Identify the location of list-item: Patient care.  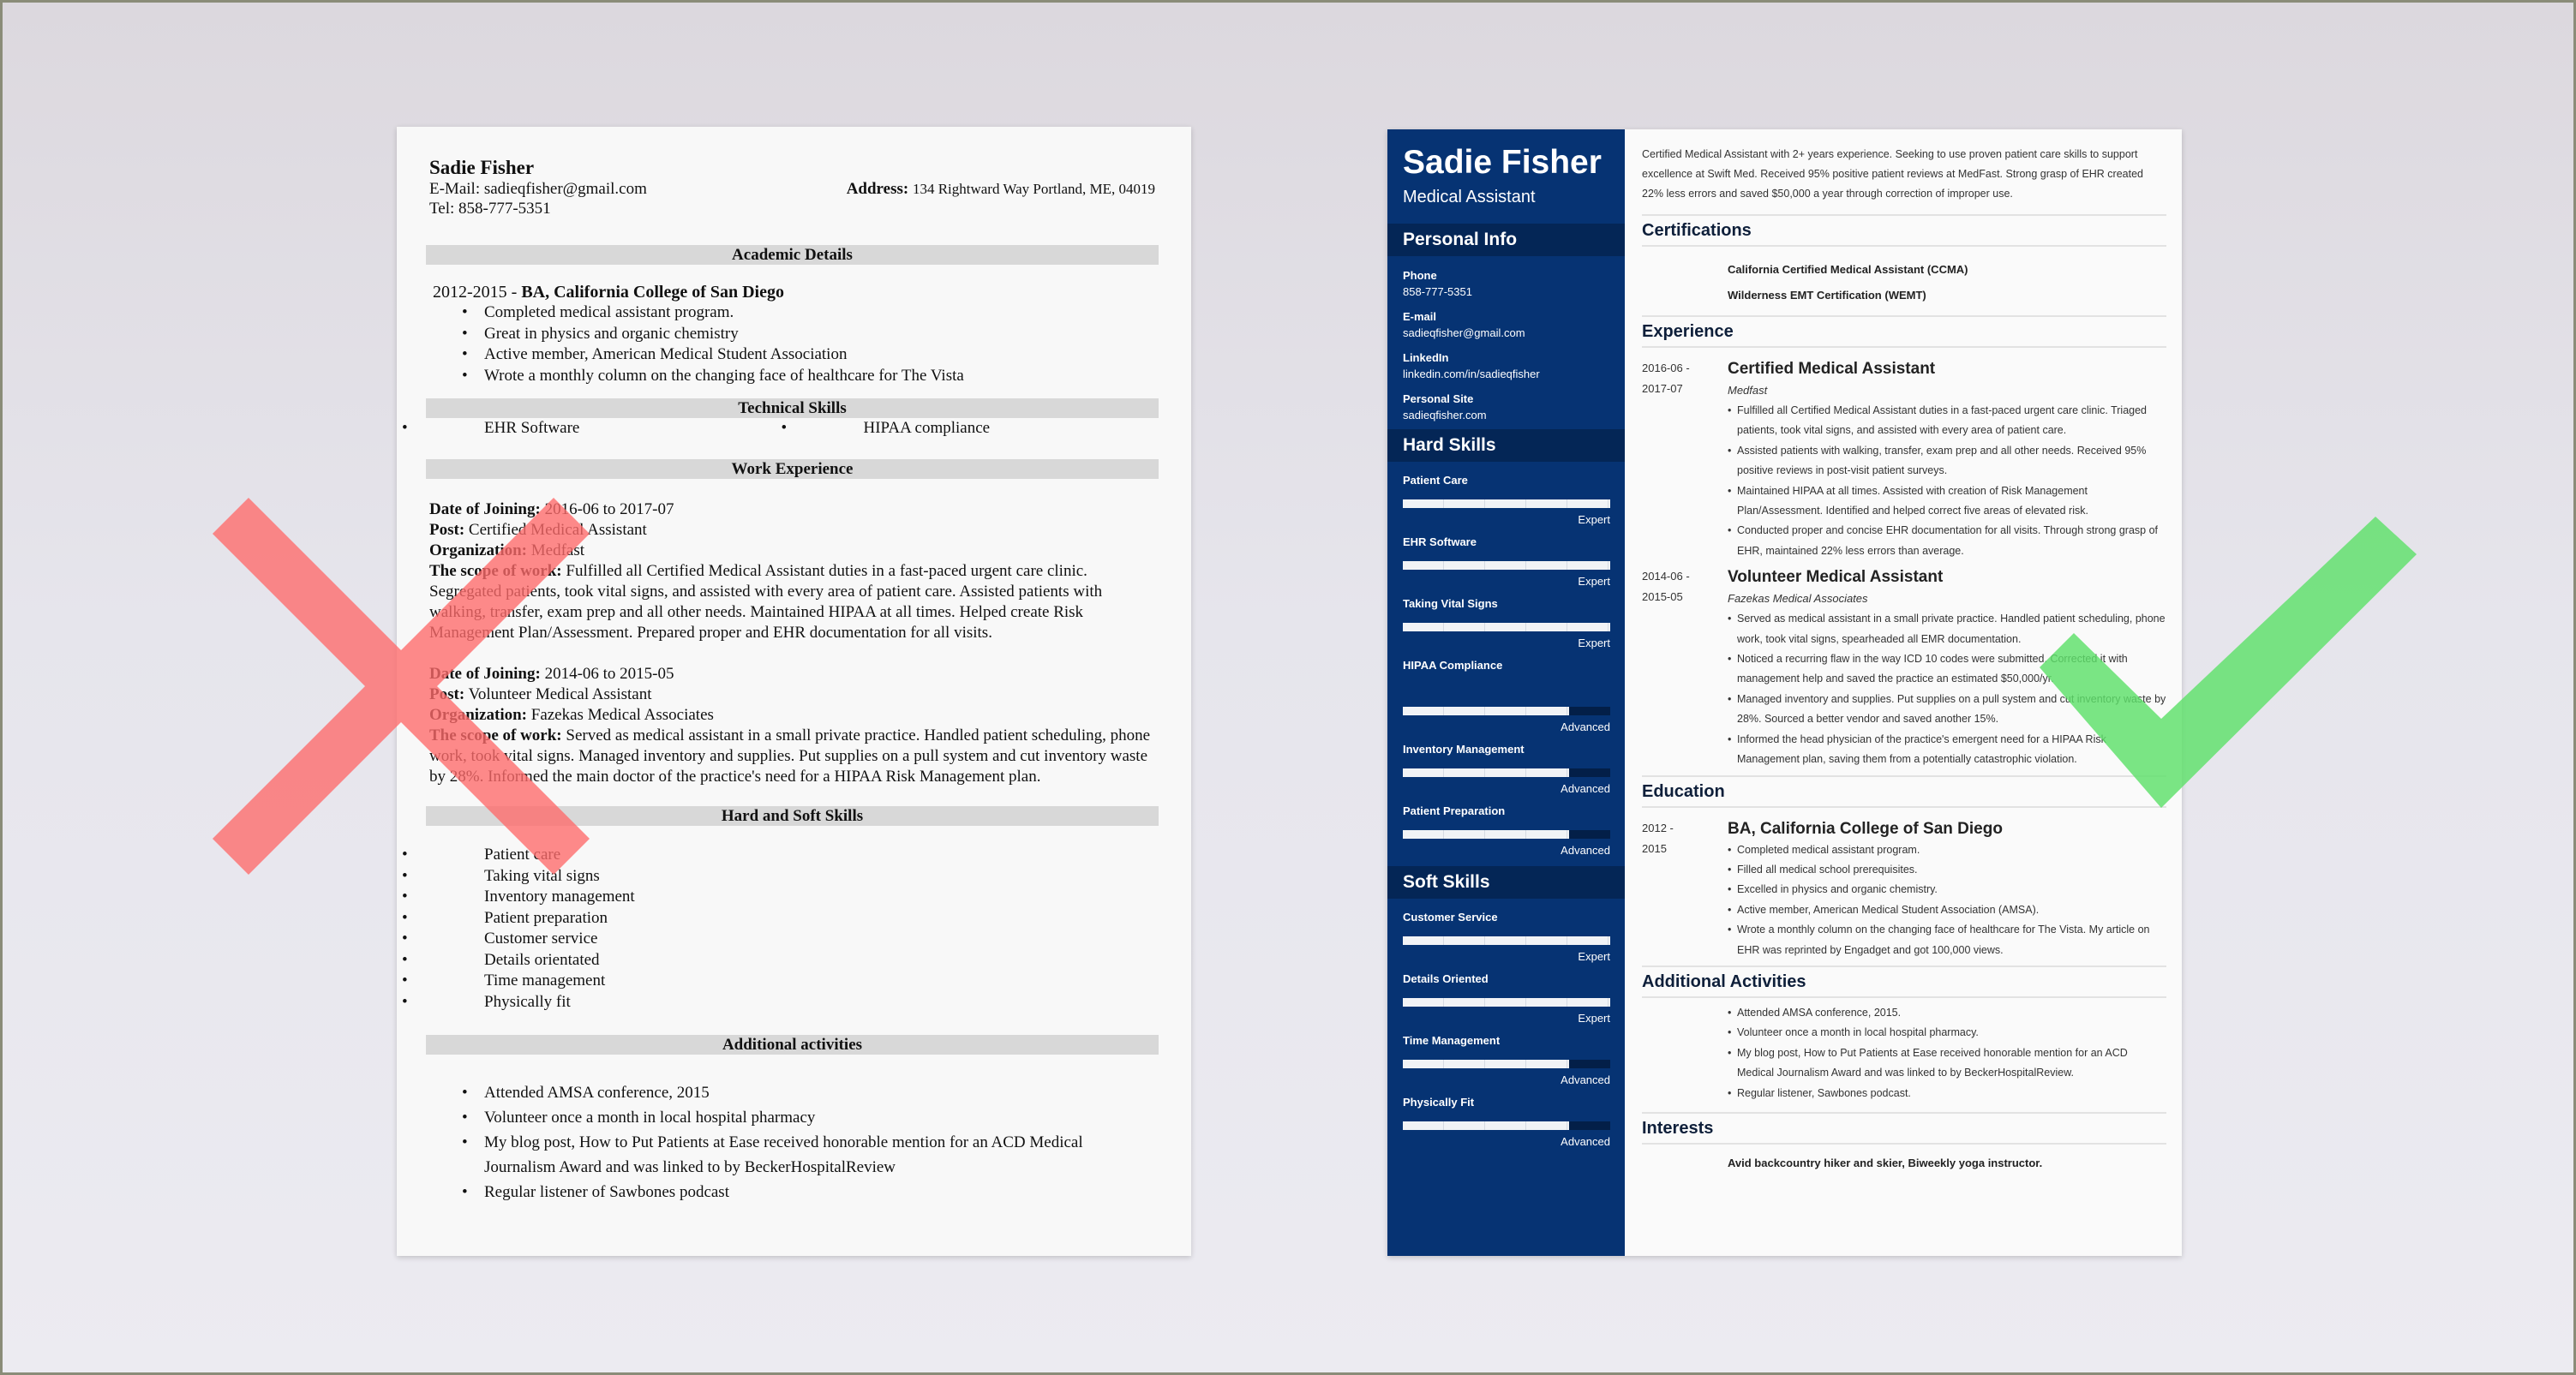
(776, 855).